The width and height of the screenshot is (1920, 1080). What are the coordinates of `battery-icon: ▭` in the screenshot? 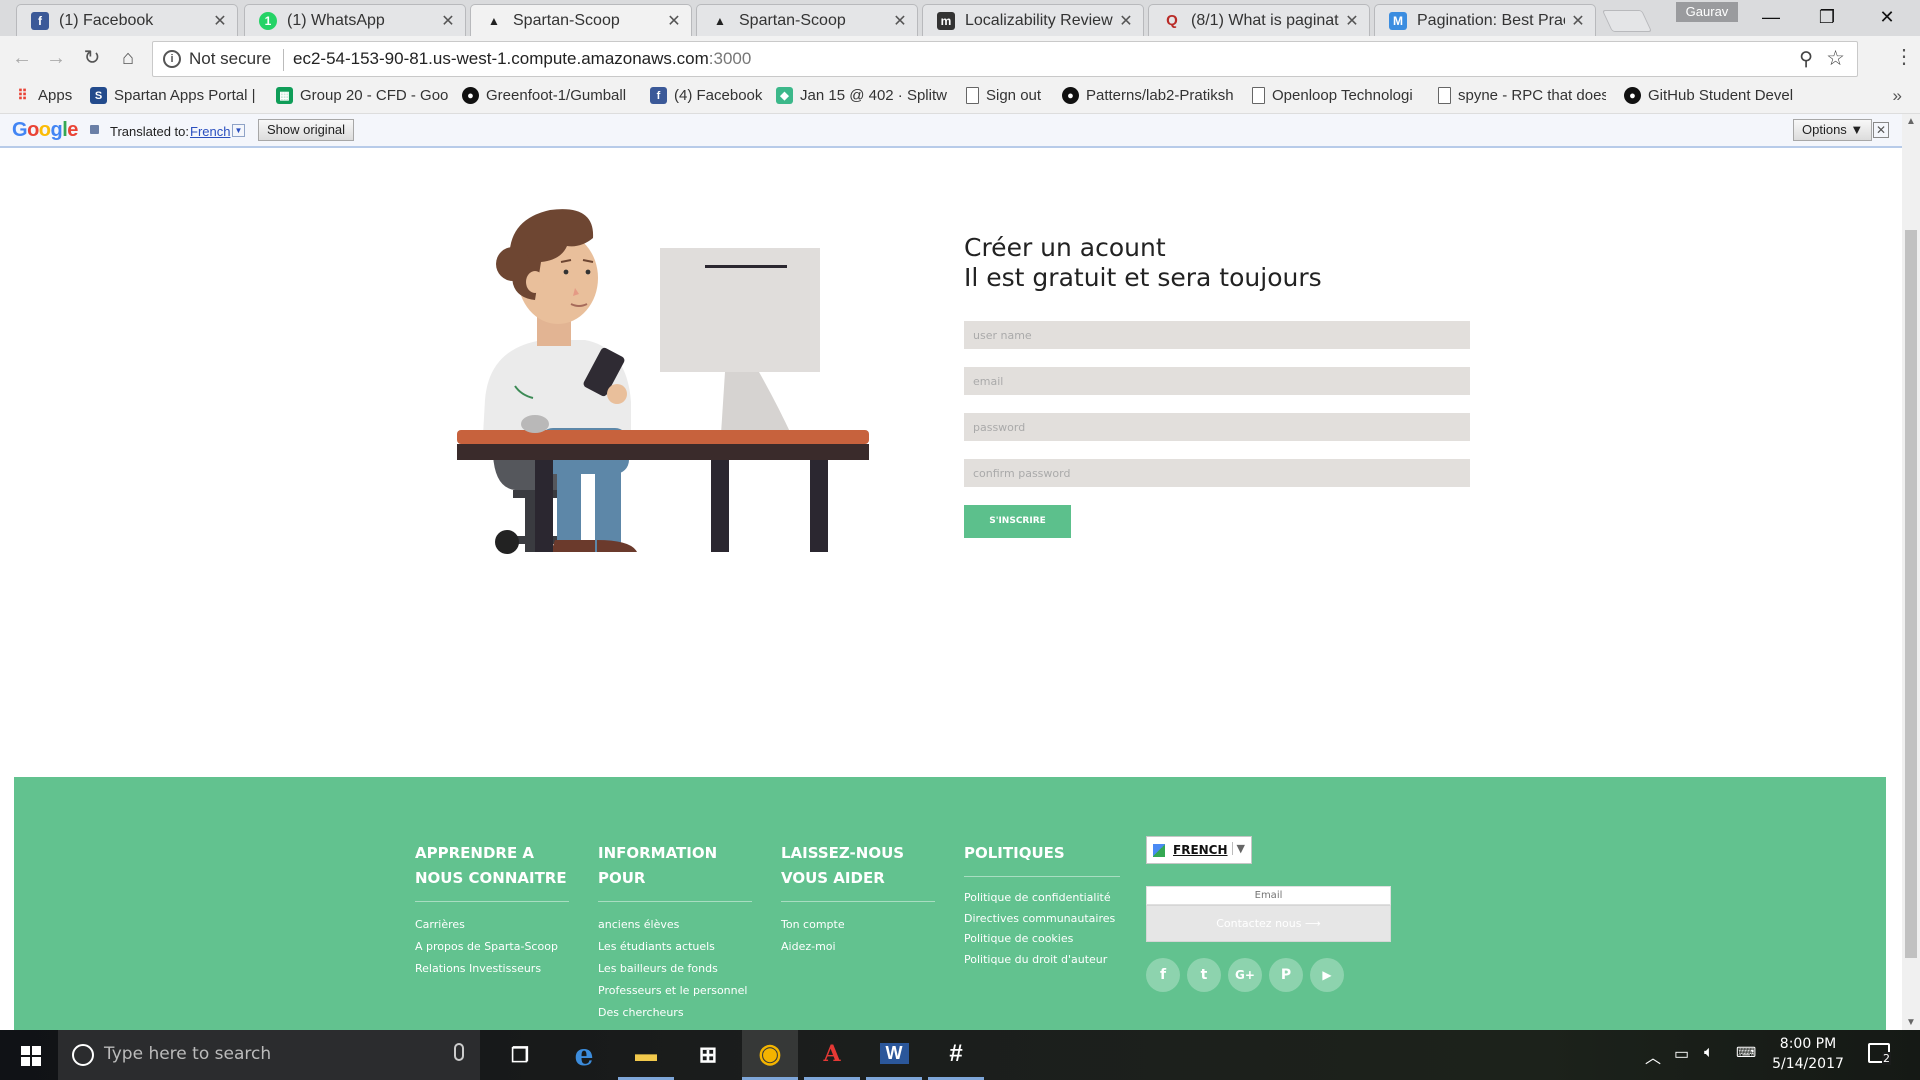 It's located at (1681, 1054).